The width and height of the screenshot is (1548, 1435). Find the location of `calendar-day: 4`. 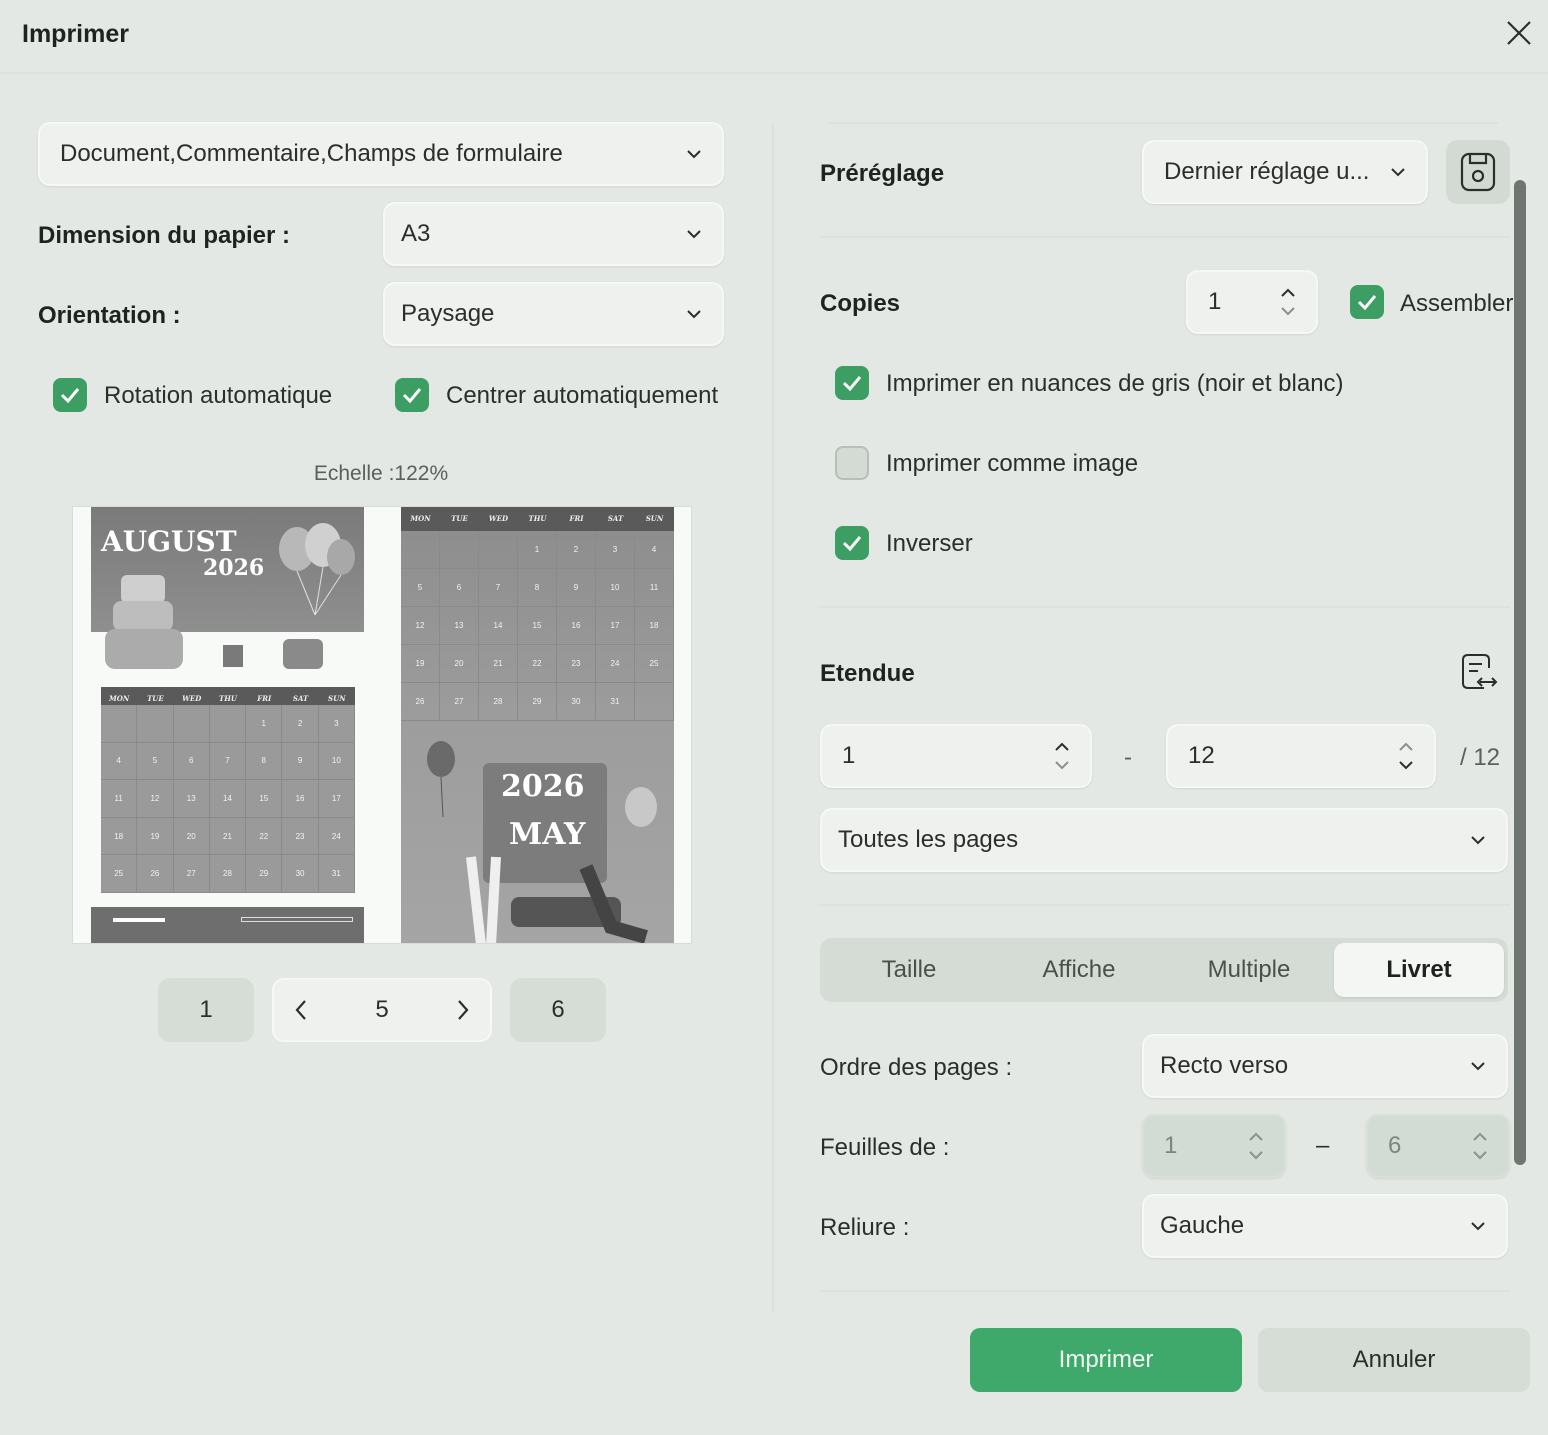

calendar-day: 4 is located at coordinates (654, 550).